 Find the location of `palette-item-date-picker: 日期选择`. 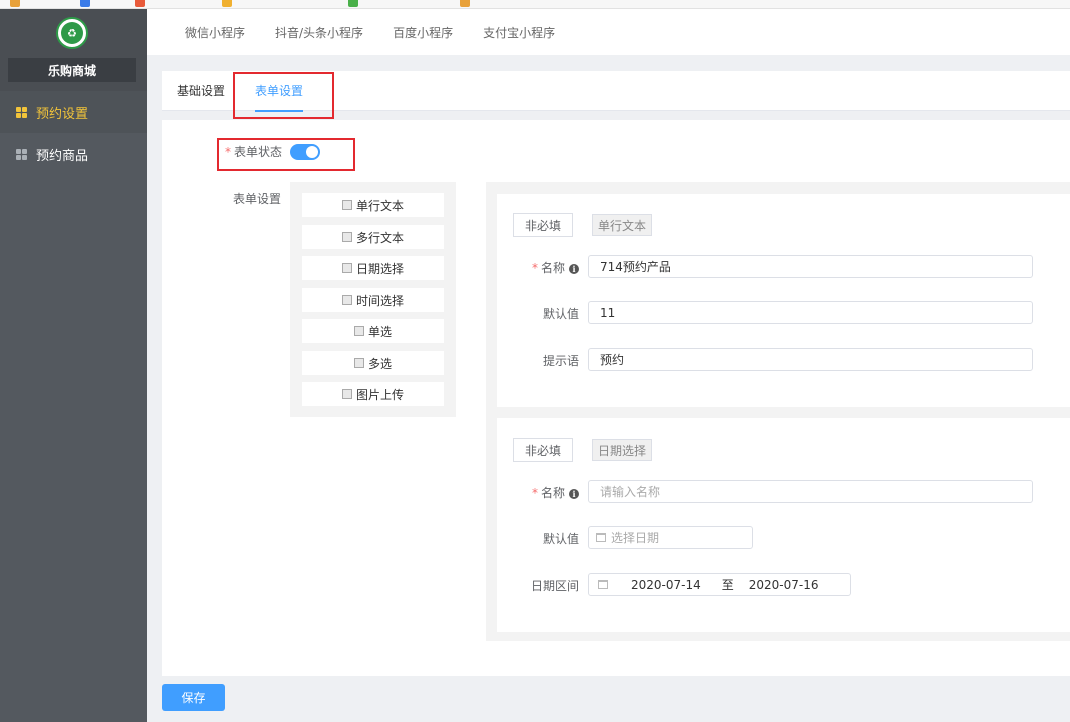

palette-item-date-picker: 日期选择 is located at coordinates (373, 268).